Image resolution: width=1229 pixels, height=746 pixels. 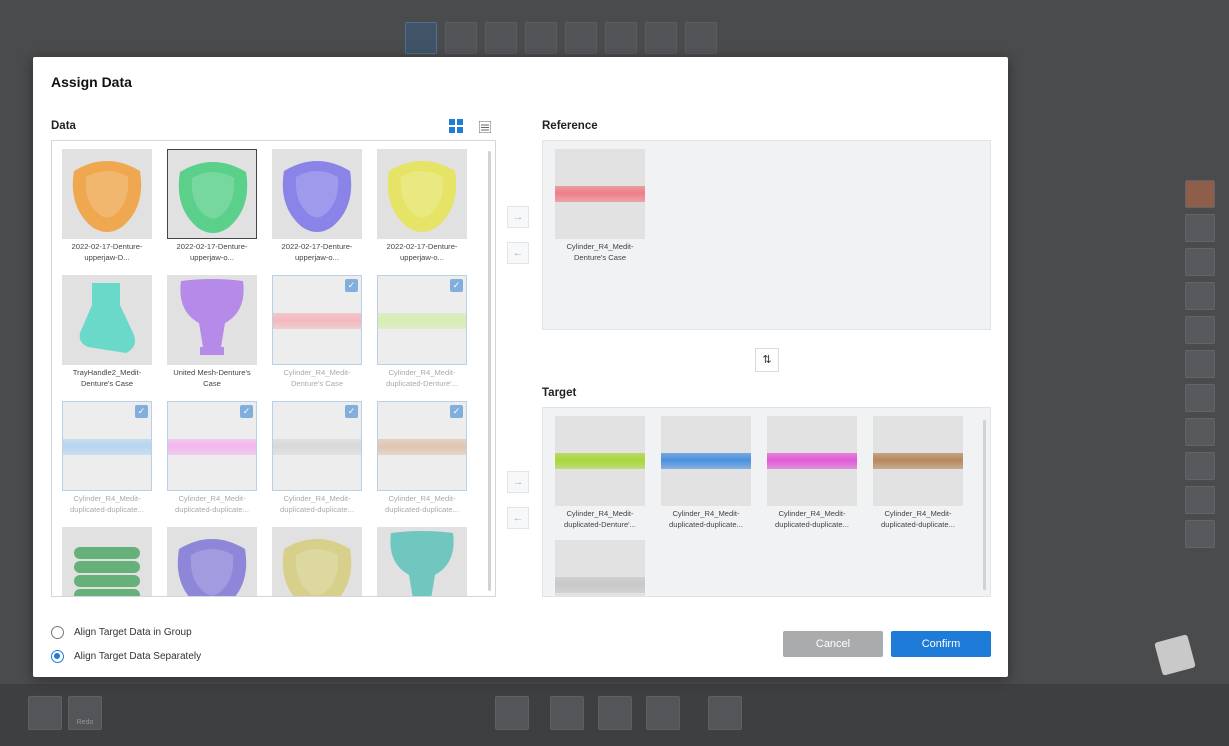 I want to click on align-separately-radio, so click(x=57, y=656).